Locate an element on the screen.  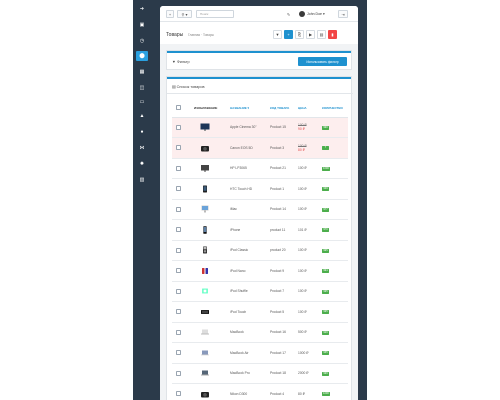
filter-panel: ▼ Фильтр Использовать фильтр is located at coordinates (259, 60).